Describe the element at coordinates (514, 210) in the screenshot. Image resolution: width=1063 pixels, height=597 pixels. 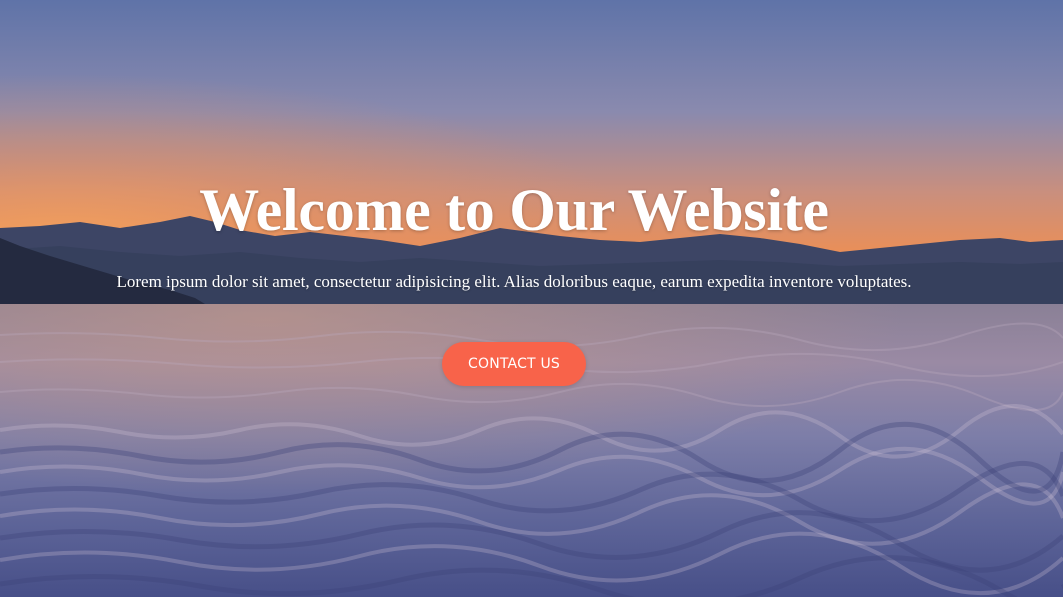
I see `hero-title: Welcome to Our Website` at that location.